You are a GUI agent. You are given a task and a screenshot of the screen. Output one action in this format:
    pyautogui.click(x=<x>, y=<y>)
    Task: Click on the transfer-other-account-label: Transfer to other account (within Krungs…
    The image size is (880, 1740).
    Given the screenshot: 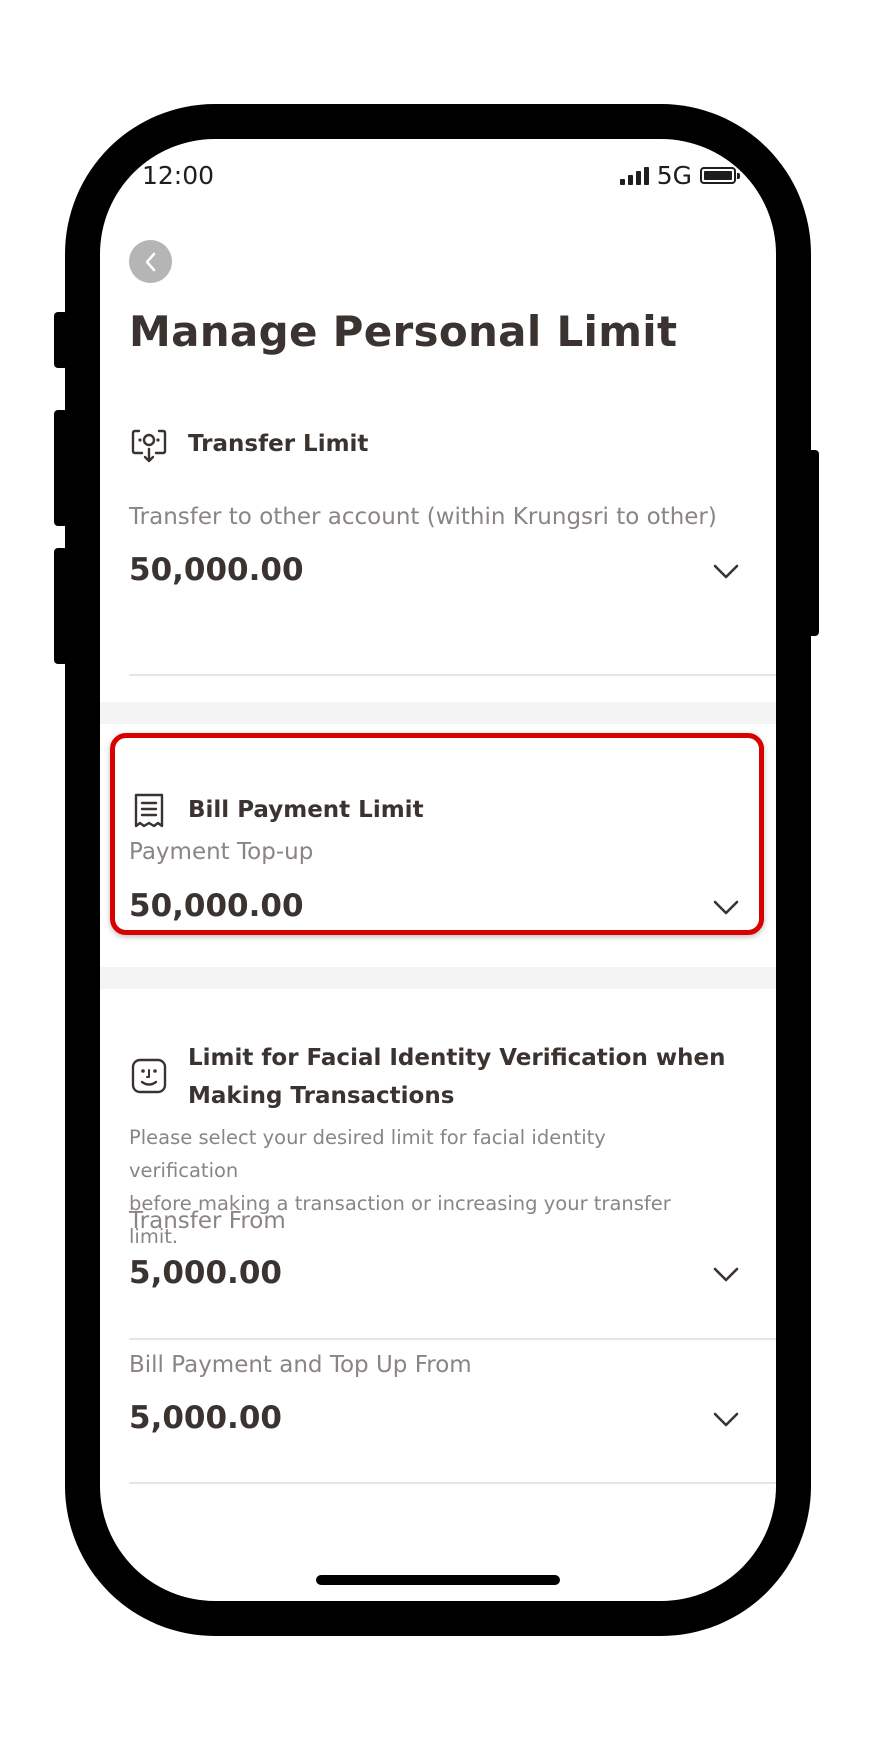 What is the action you would take?
    pyautogui.click(x=423, y=517)
    